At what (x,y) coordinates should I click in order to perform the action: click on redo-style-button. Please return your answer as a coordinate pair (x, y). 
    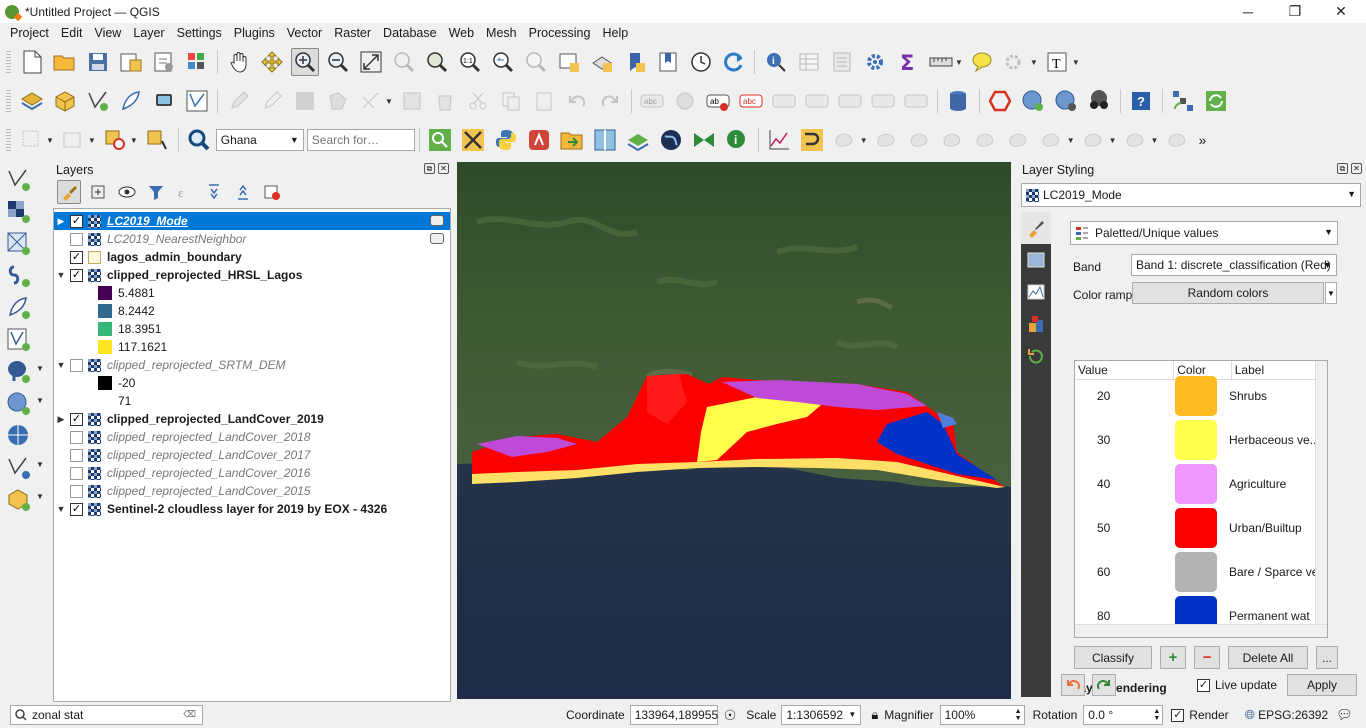
    Looking at the image, I should click on (1104, 685).